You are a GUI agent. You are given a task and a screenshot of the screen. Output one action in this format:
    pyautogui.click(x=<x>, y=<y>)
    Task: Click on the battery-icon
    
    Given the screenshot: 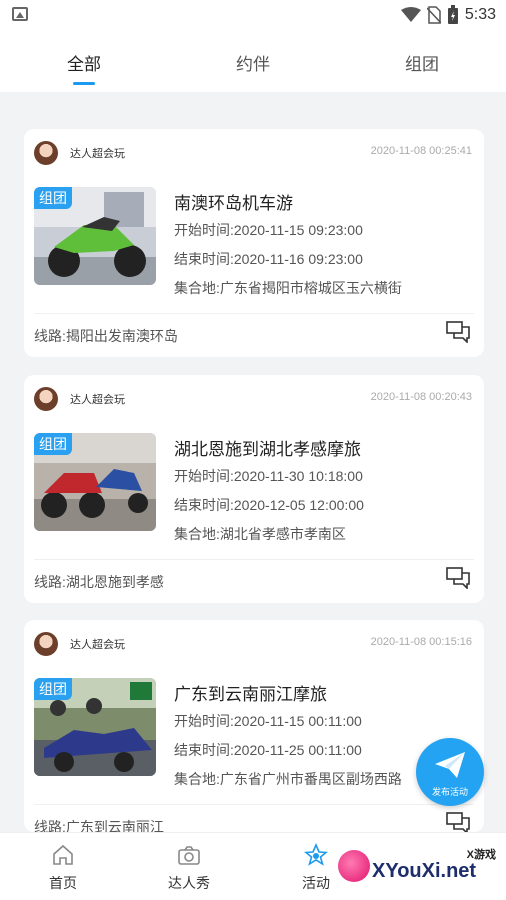 What is the action you would take?
    pyautogui.click(x=452, y=14)
    